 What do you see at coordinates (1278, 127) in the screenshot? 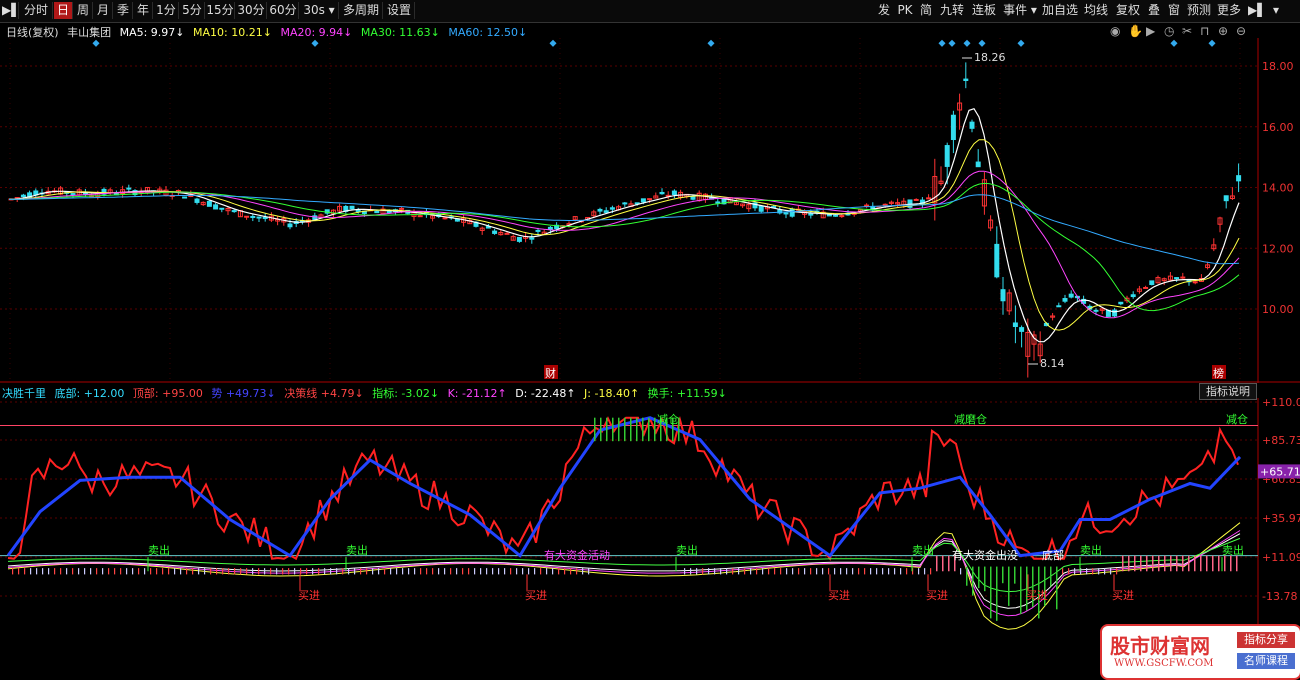
I see `price-axis-label: 16.00` at bounding box center [1278, 127].